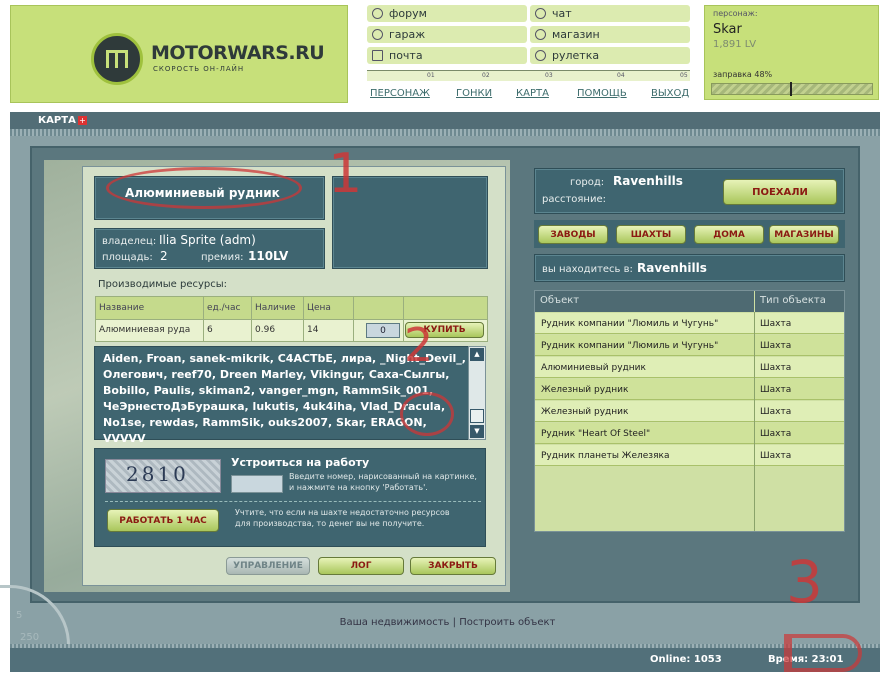 The image size is (895, 676). What do you see at coordinates (82, 120) in the screenshot?
I see `map-expand-icon: +` at bounding box center [82, 120].